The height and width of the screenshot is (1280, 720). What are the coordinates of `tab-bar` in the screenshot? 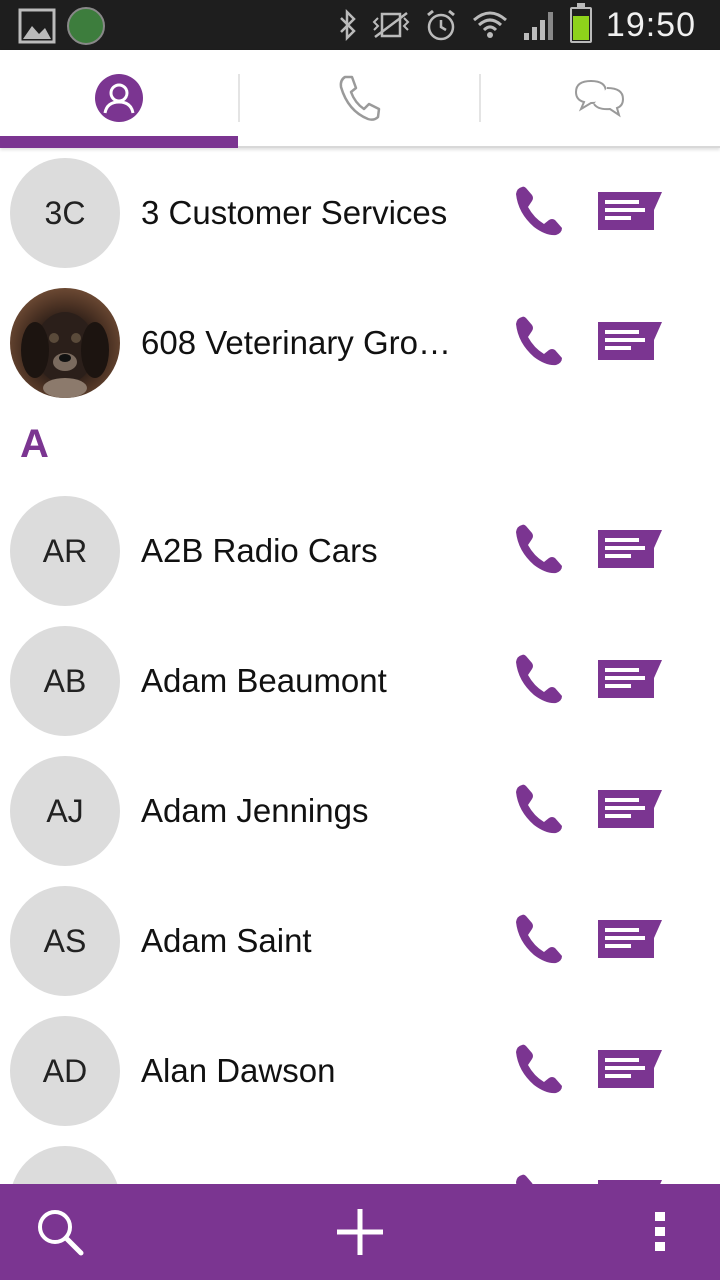 It's located at (360, 99).